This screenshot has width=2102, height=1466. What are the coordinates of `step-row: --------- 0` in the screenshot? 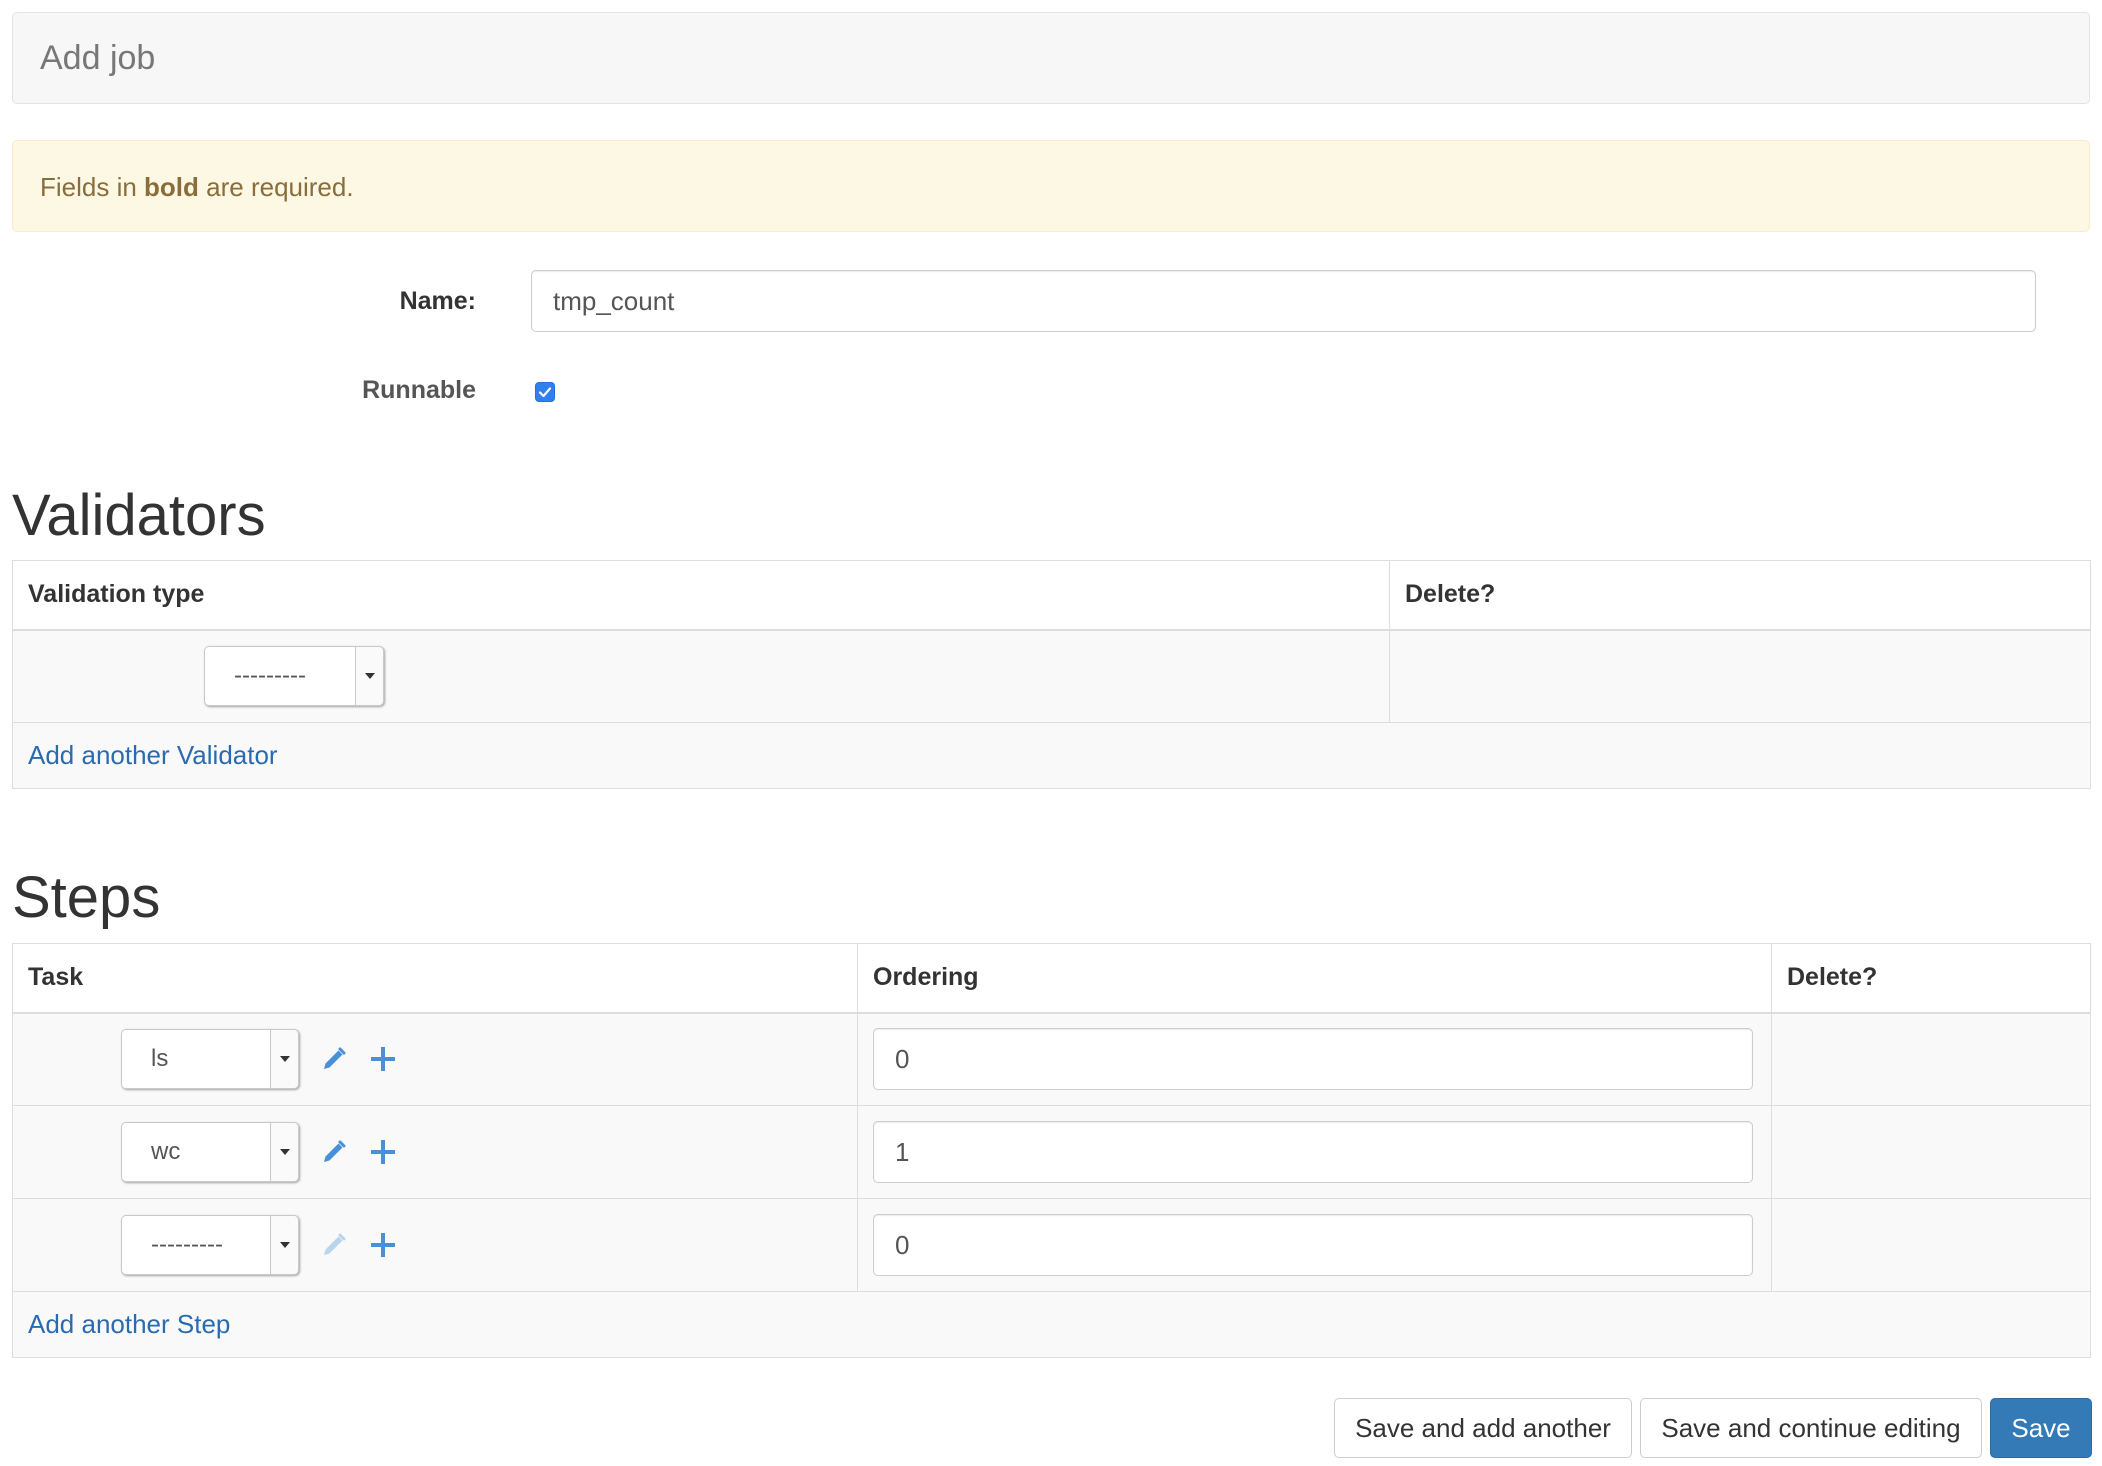 It's located at (1051, 1245).